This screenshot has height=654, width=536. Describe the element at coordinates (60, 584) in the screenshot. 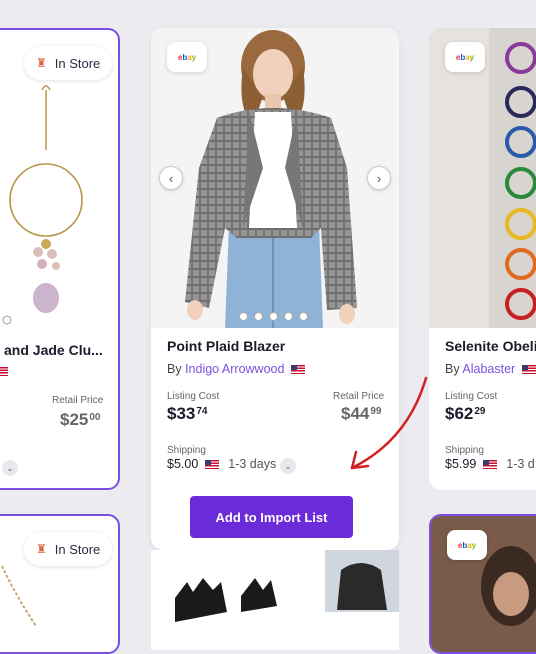

I see `product-card-bottom-left: ♜ In Store` at that location.